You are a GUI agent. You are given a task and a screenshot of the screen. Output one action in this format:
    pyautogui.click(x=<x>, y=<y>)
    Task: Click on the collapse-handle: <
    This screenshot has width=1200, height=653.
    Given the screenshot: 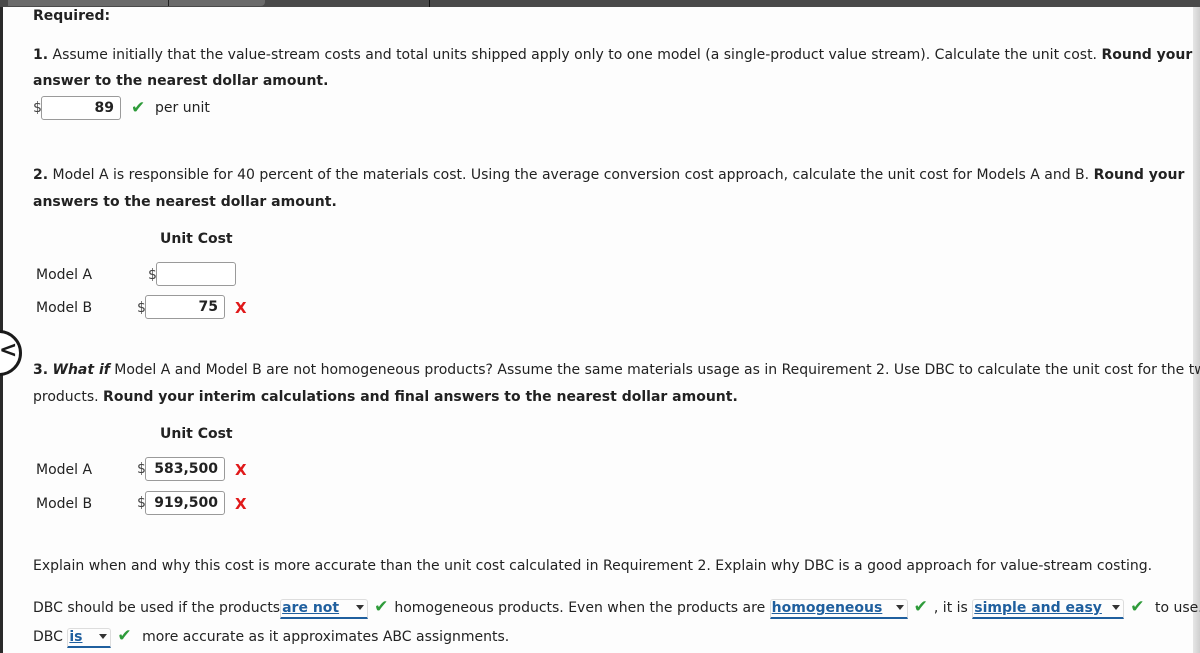 What is the action you would take?
    pyautogui.click(x=11, y=353)
    